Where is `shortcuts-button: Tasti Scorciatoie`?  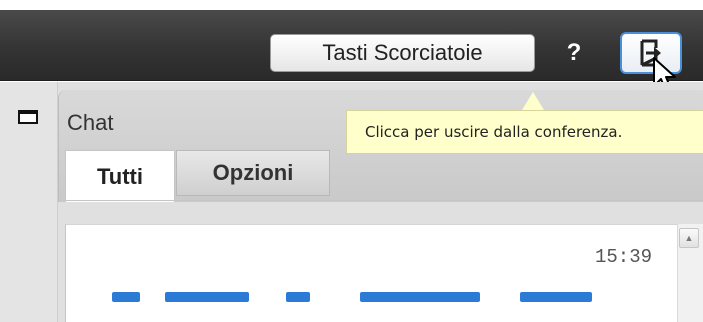
shortcuts-button: Tasti Scorciatoie is located at coordinates (402, 53).